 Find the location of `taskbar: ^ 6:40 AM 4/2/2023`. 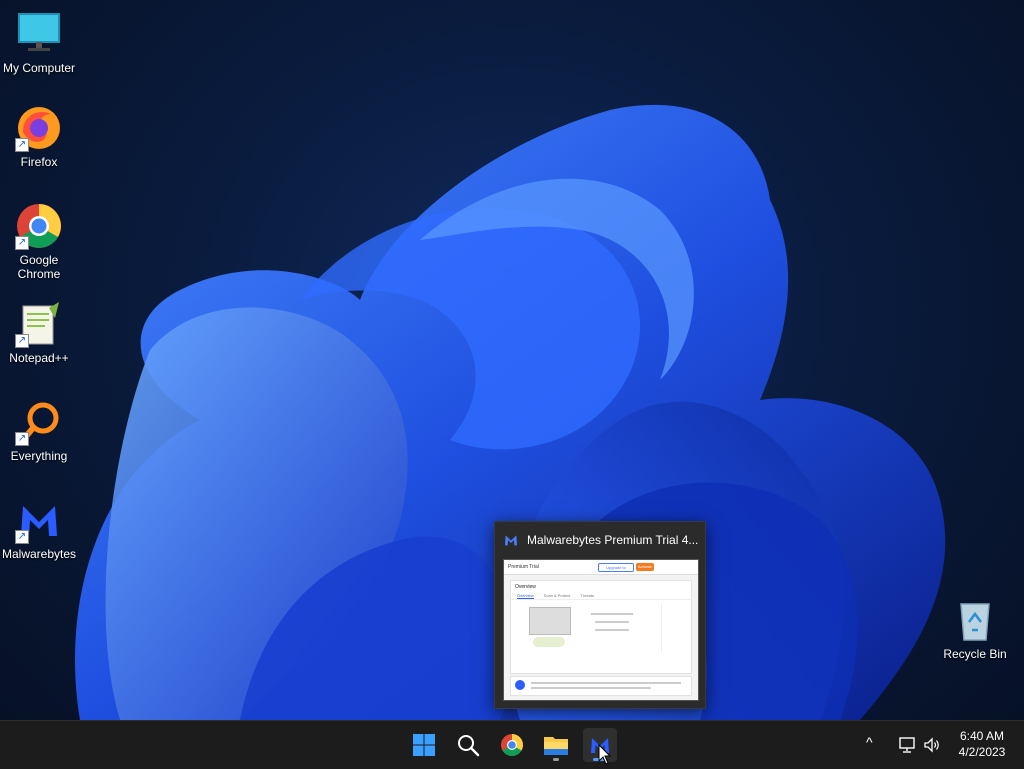

taskbar: ^ 6:40 AM 4/2/2023 is located at coordinates (512, 744).